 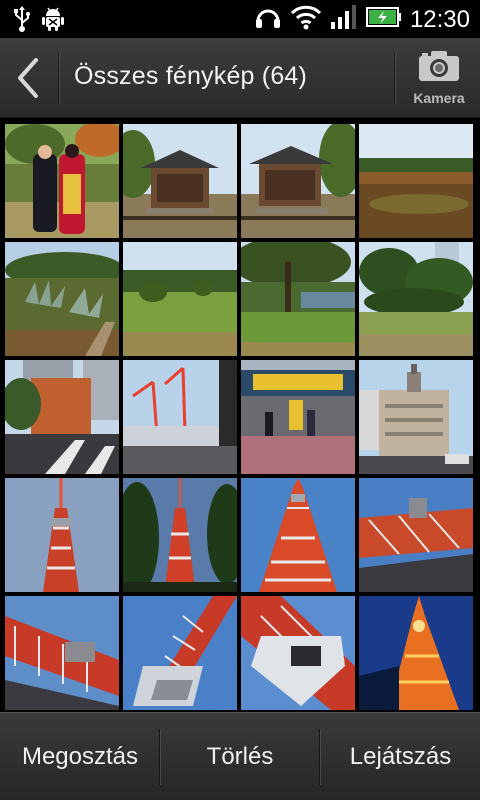 I want to click on android-debug-icon, so click(x=53, y=21).